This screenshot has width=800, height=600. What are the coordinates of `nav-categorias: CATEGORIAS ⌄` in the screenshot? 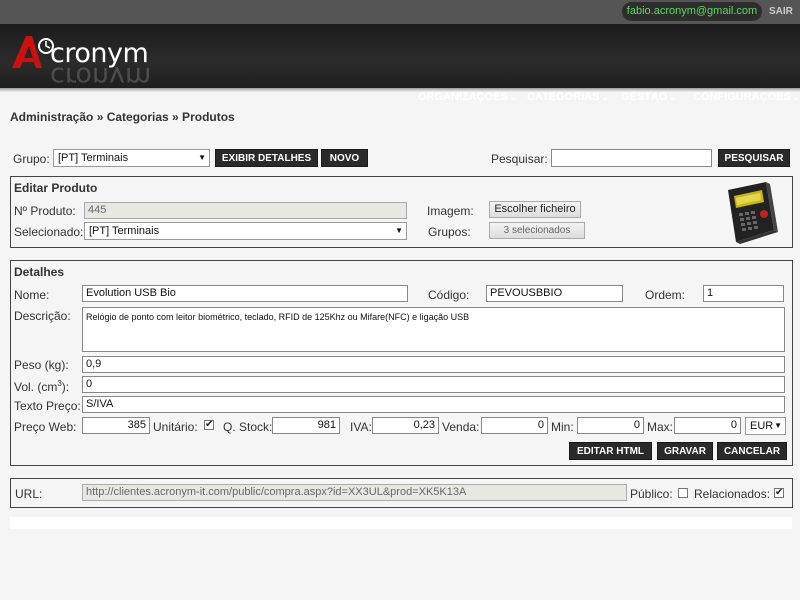 It's located at (568, 97).